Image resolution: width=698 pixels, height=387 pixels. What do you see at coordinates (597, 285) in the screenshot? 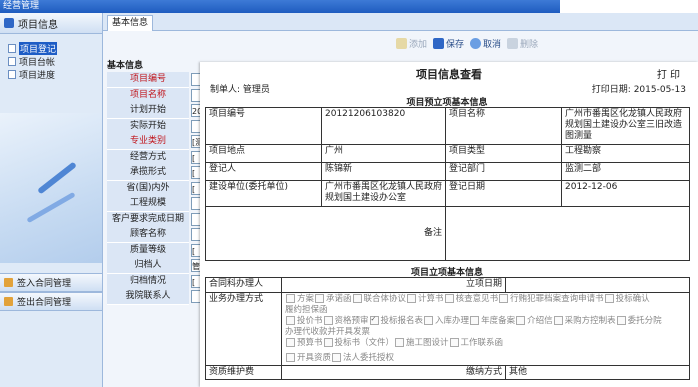
I see `field-value` at bounding box center [597, 285].